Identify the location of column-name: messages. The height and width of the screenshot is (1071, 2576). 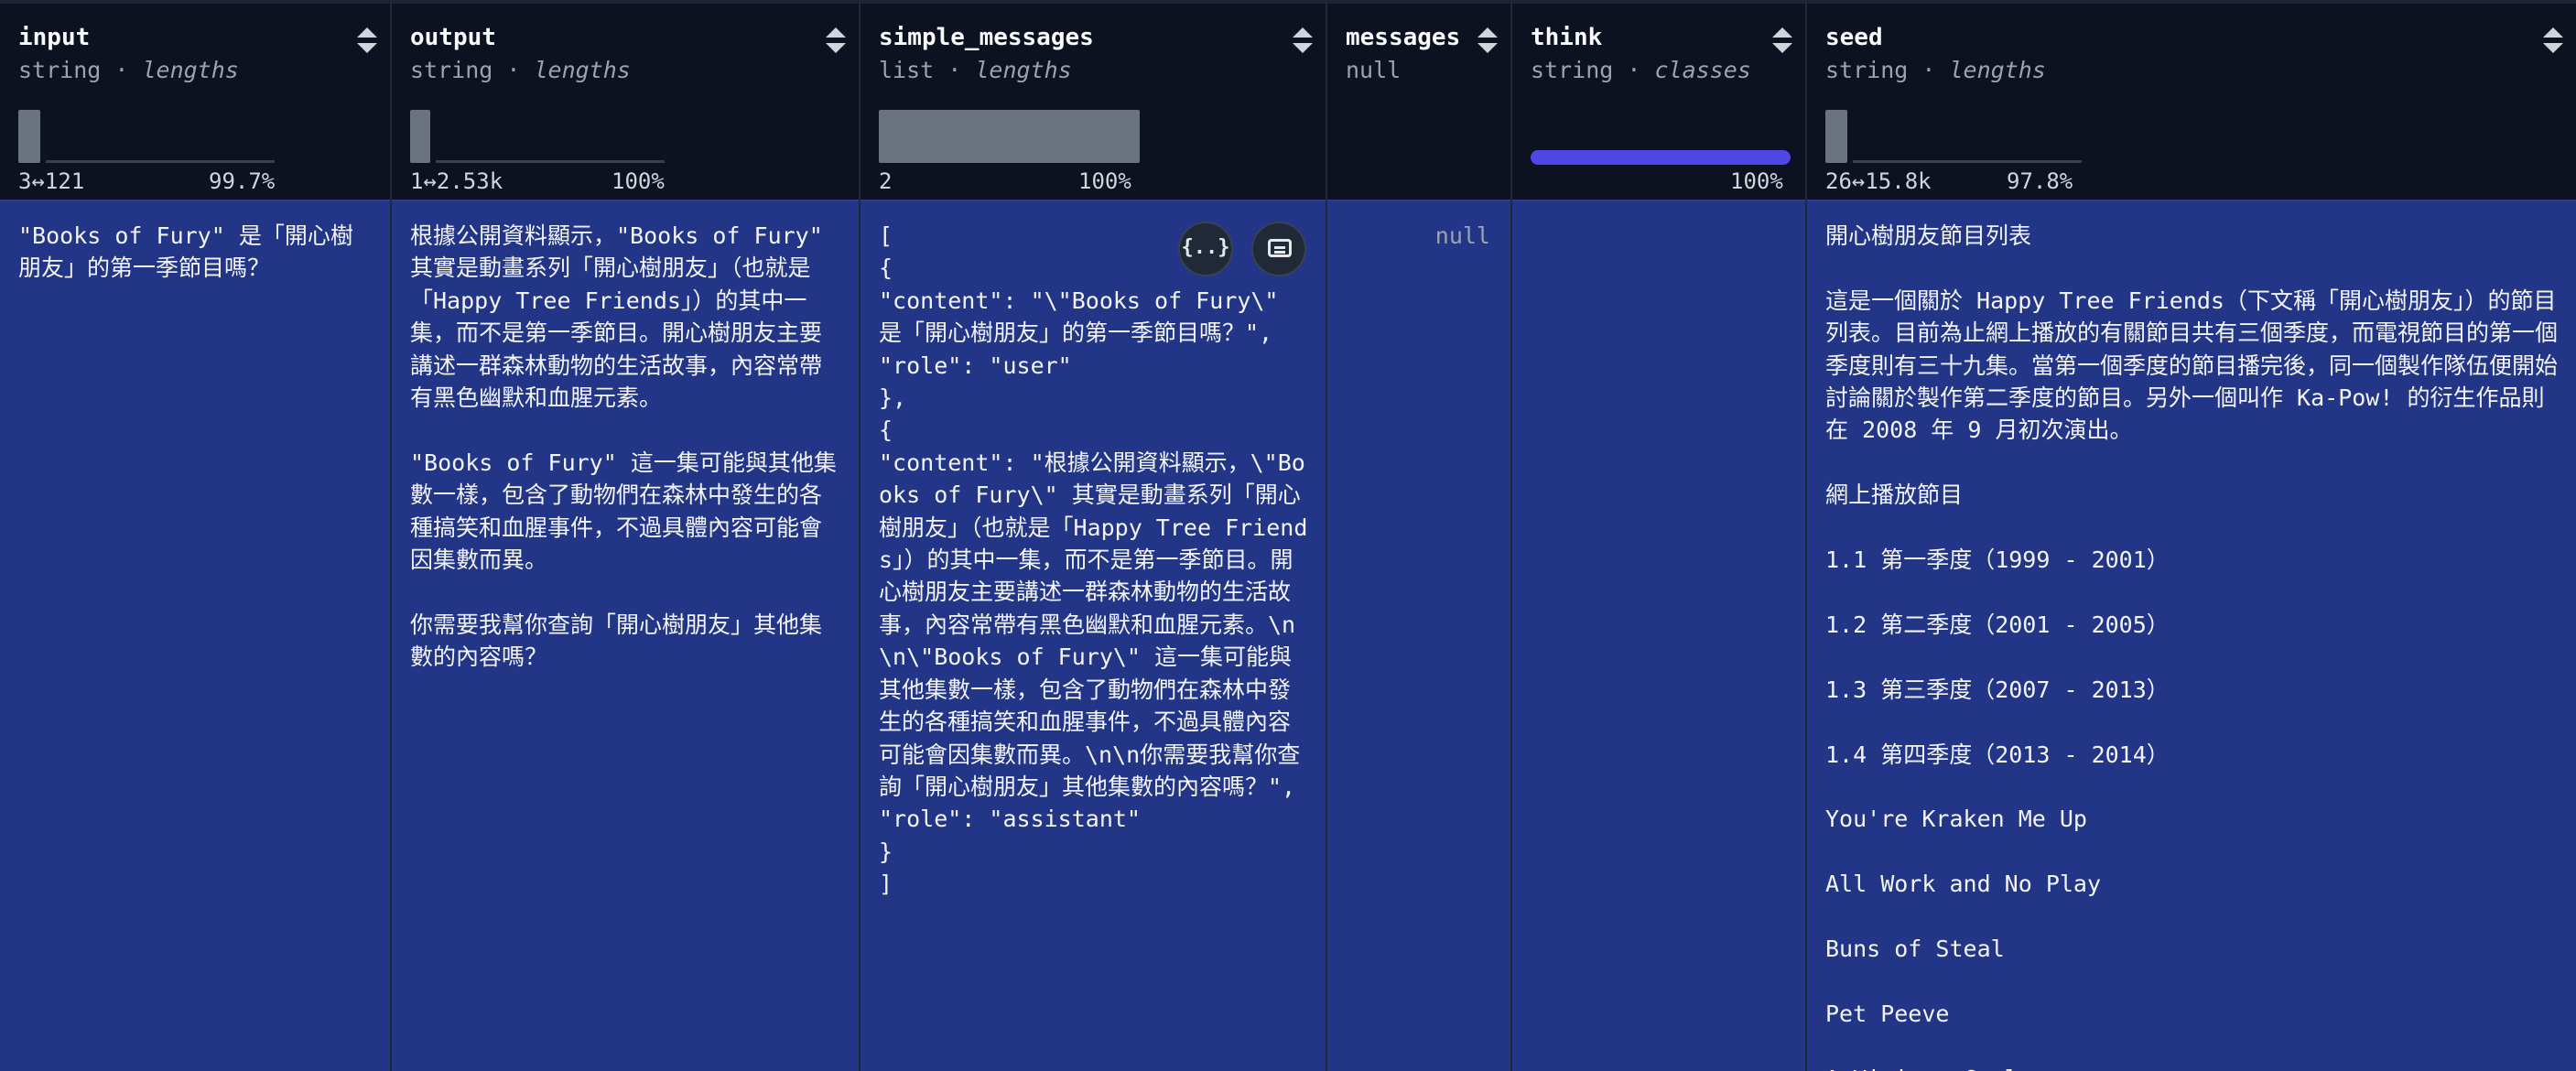
(1404, 37).